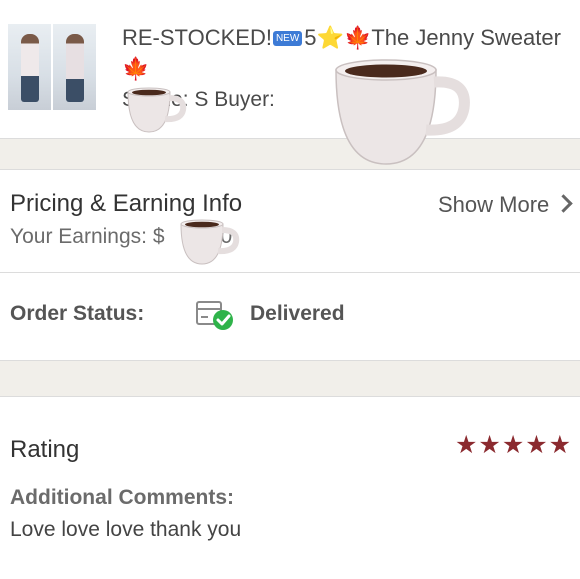  Describe the element at coordinates (126, 529) in the screenshot. I see `comments-text: Love love love thank you` at that location.